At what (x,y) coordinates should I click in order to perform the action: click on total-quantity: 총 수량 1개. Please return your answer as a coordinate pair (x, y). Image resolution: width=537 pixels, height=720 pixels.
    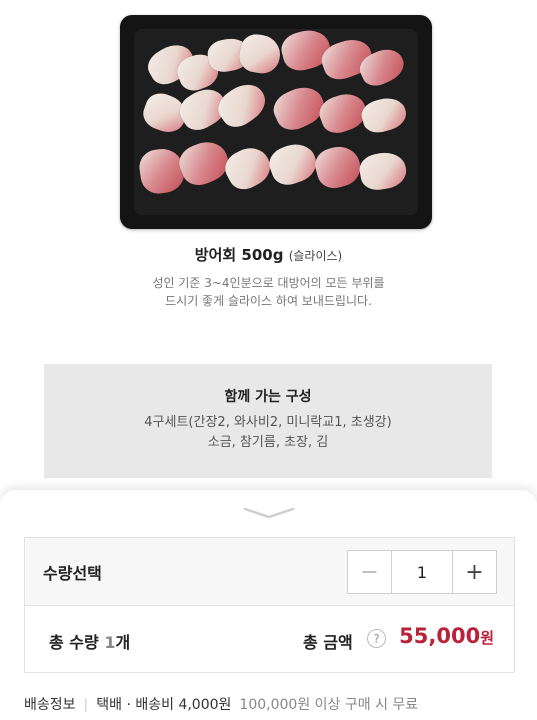
    Looking at the image, I should click on (89, 641).